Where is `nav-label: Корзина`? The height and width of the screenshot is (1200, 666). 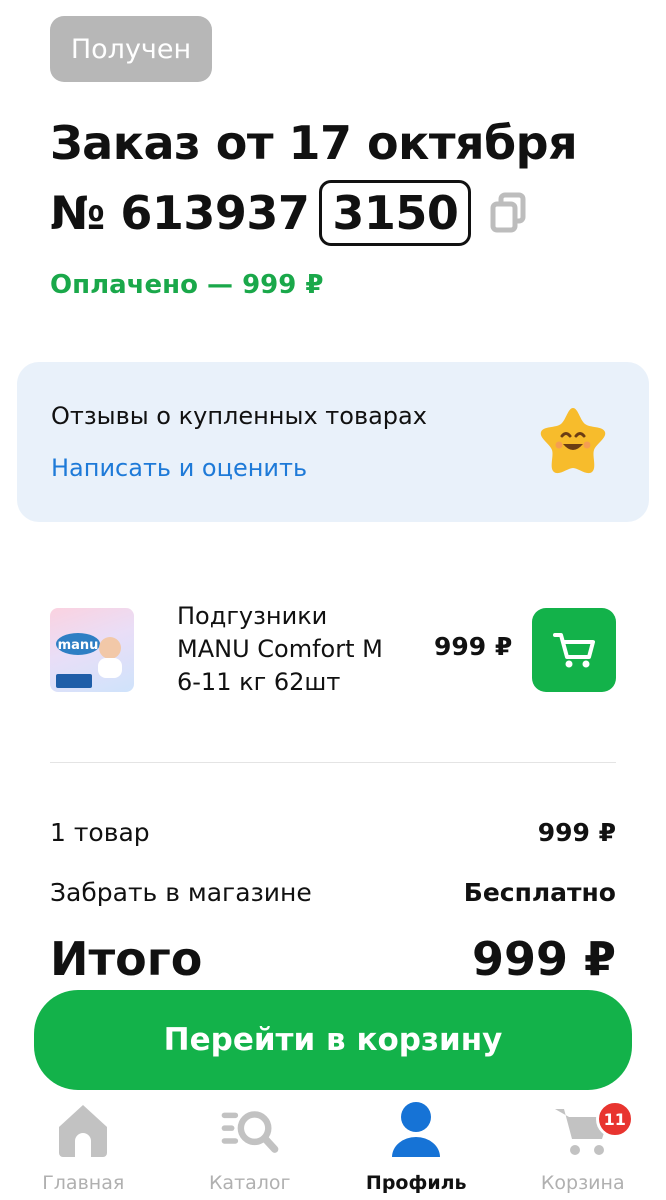 nav-label: Корзина is located at coordinates (582, 1183).